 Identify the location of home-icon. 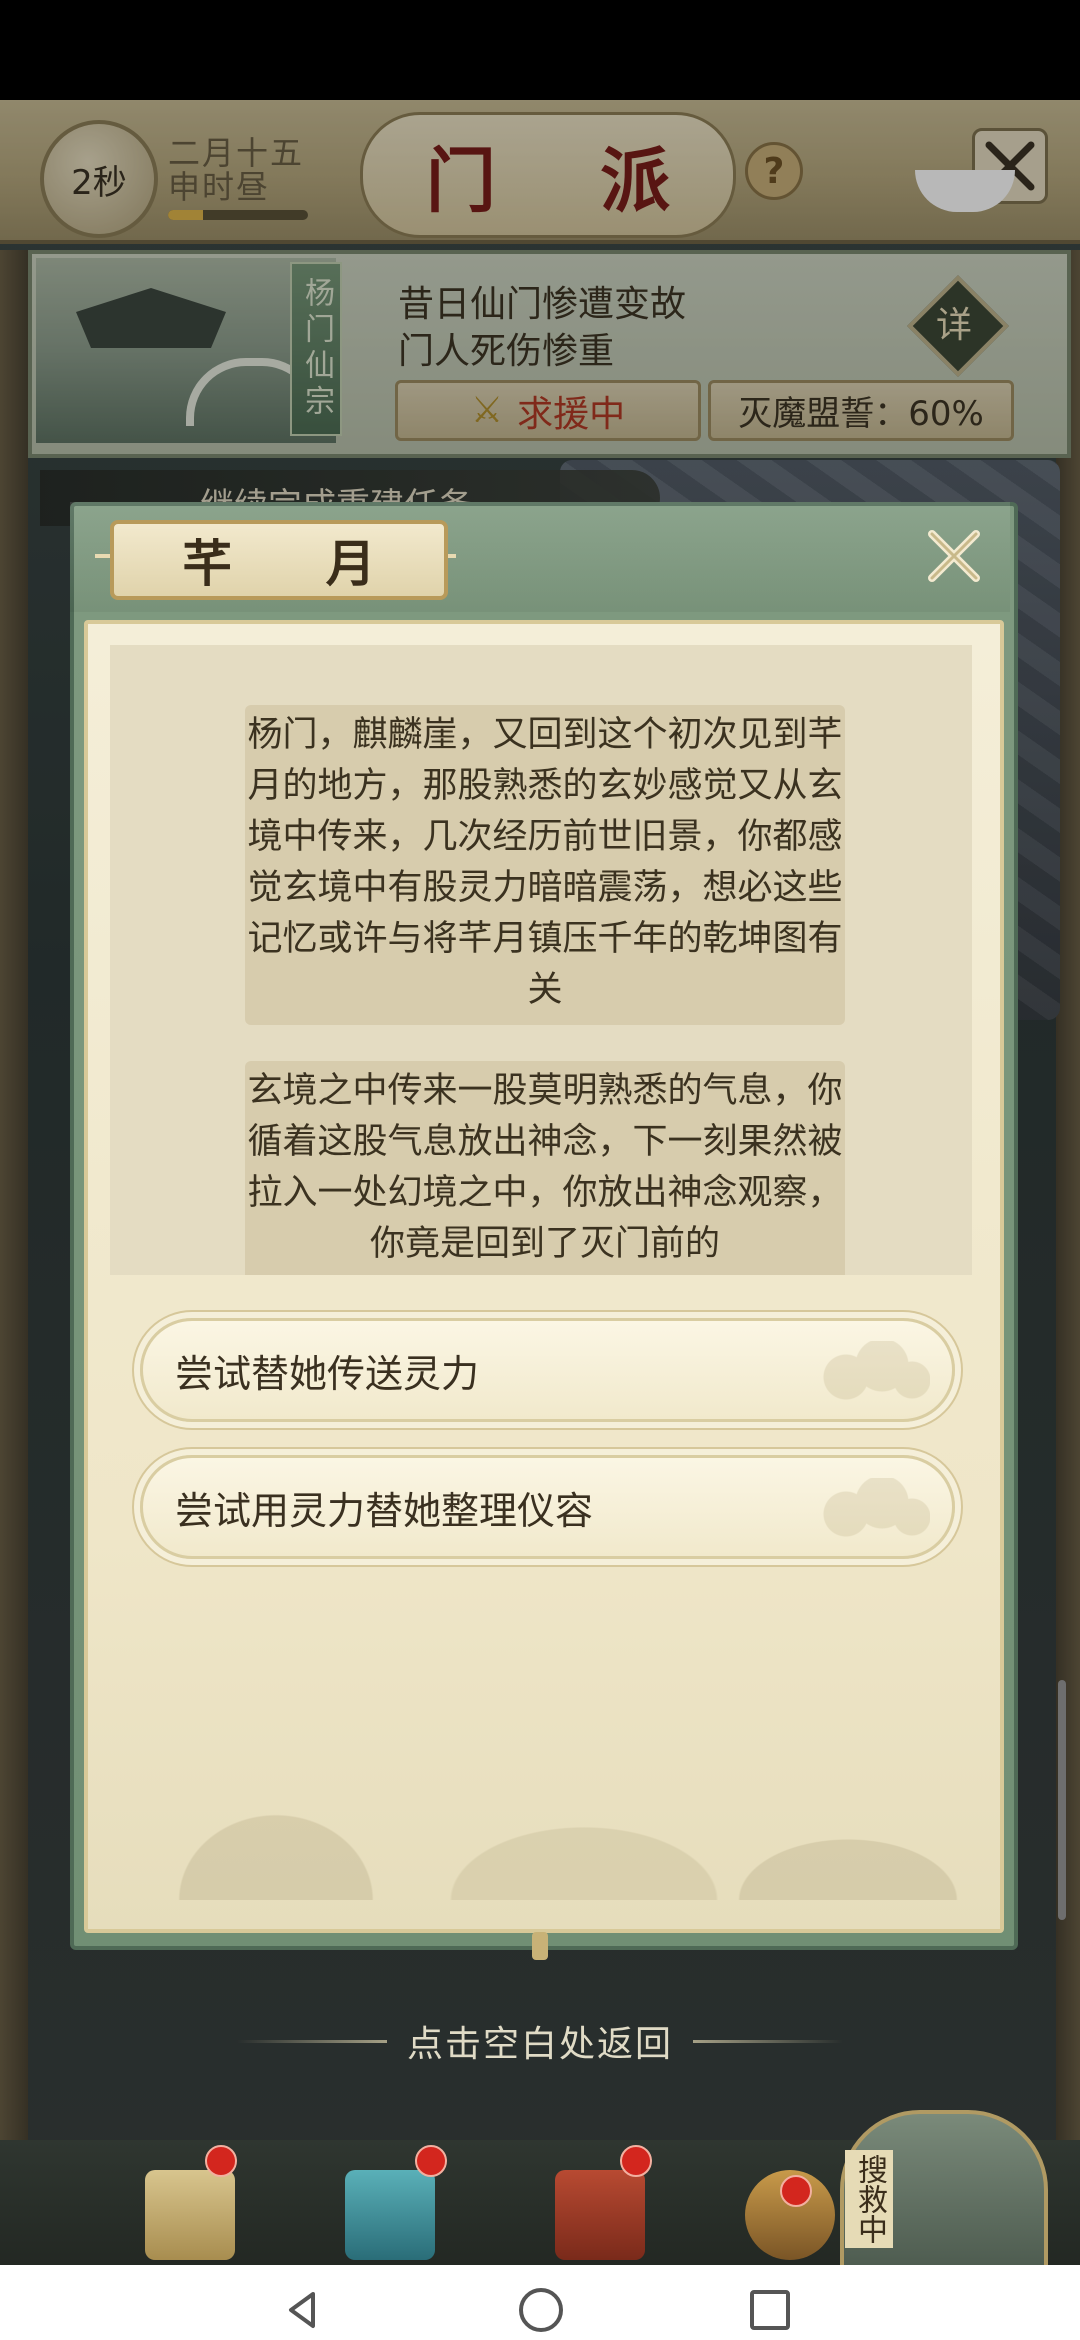
(541, 2310).